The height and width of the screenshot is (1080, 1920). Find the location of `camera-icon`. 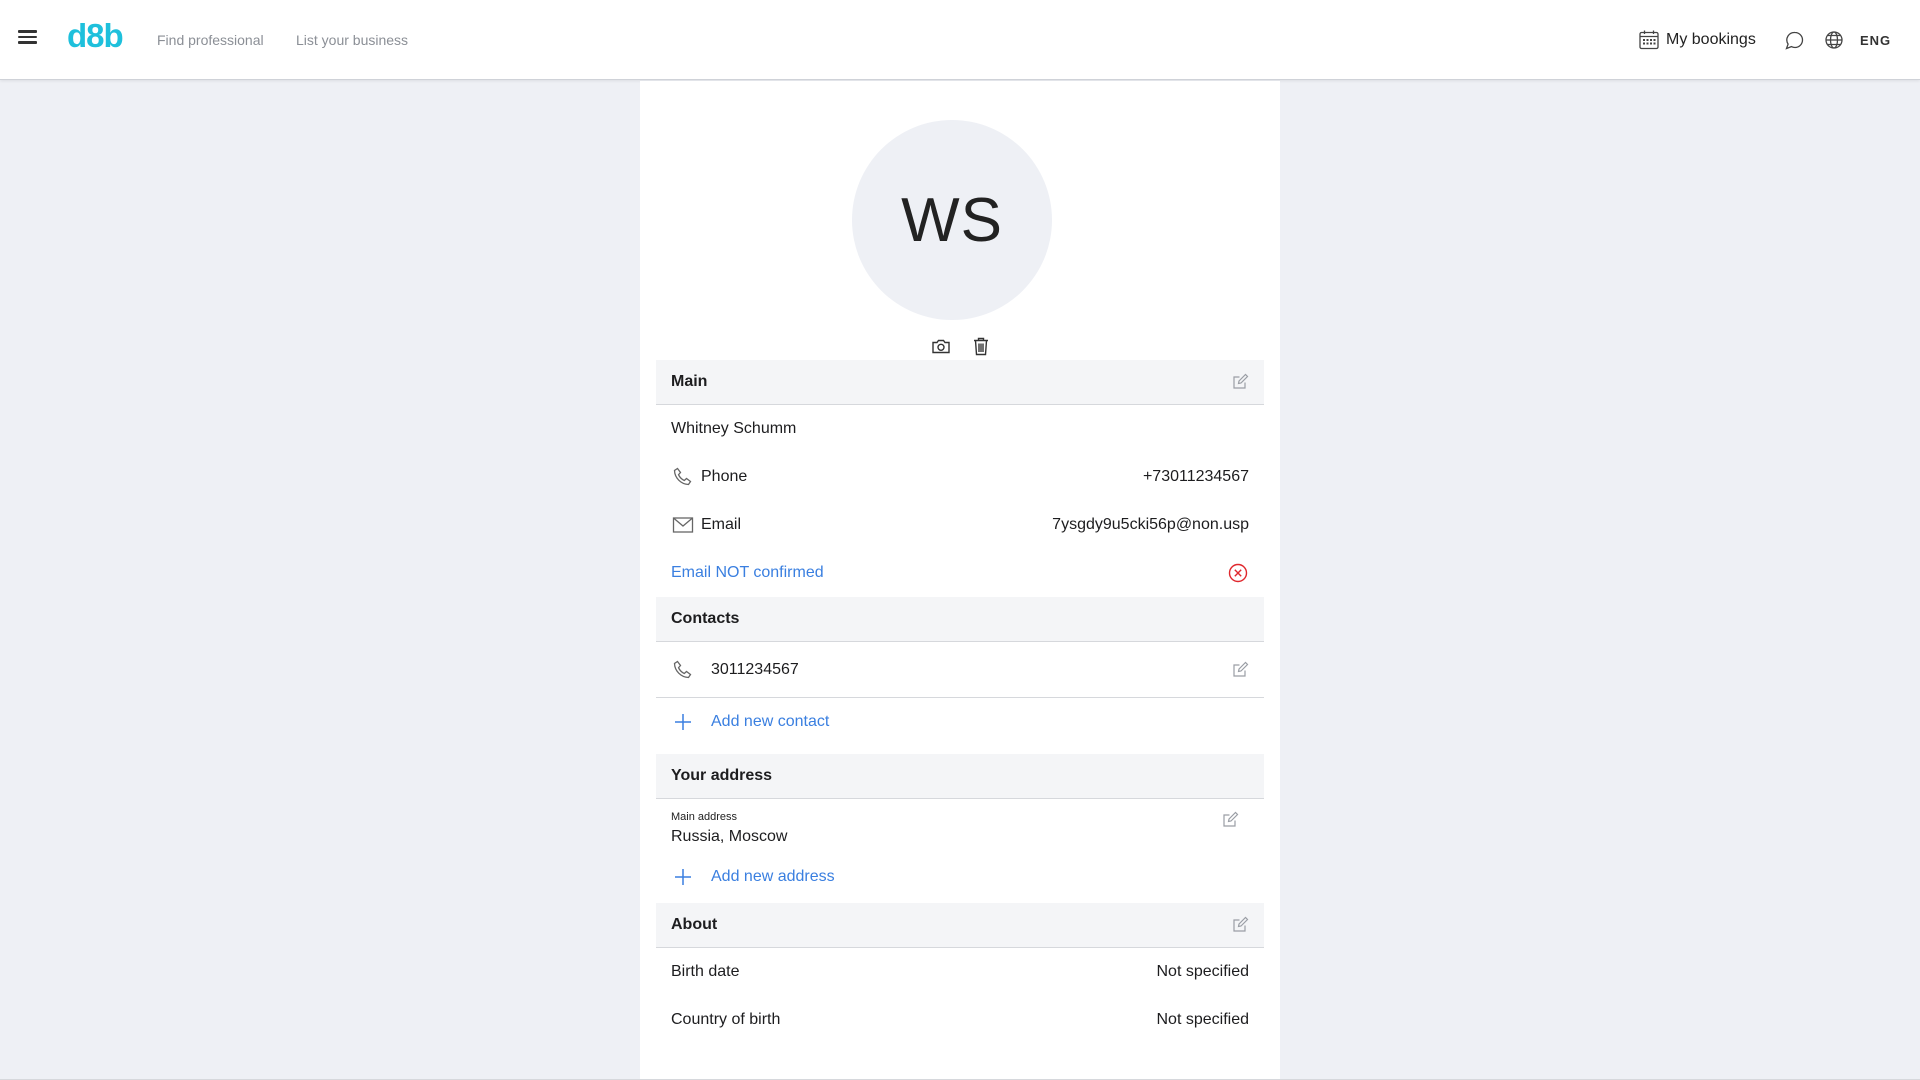

camera-icon is located at coordinates (941, 346).